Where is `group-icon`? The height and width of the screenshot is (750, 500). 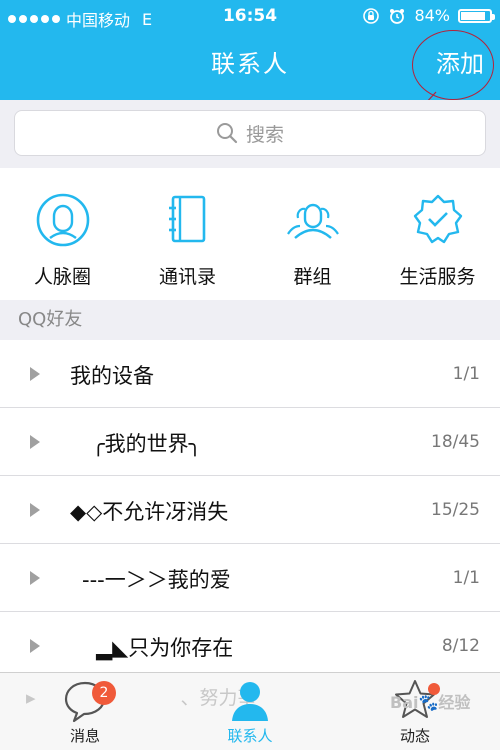
group-icon is located at coordinates (312, 221).